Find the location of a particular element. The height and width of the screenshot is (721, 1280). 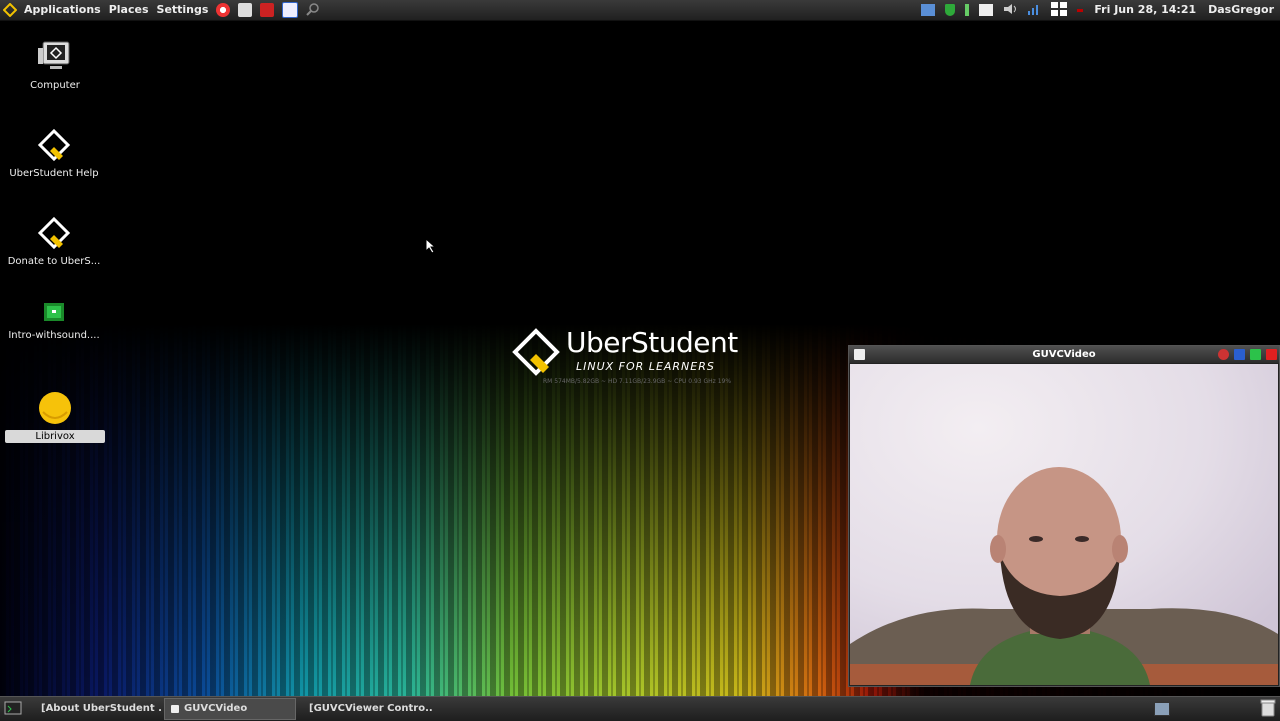

taskbar-item-guvcvideo: GUVCVideo is located at coordinates (230, 709).